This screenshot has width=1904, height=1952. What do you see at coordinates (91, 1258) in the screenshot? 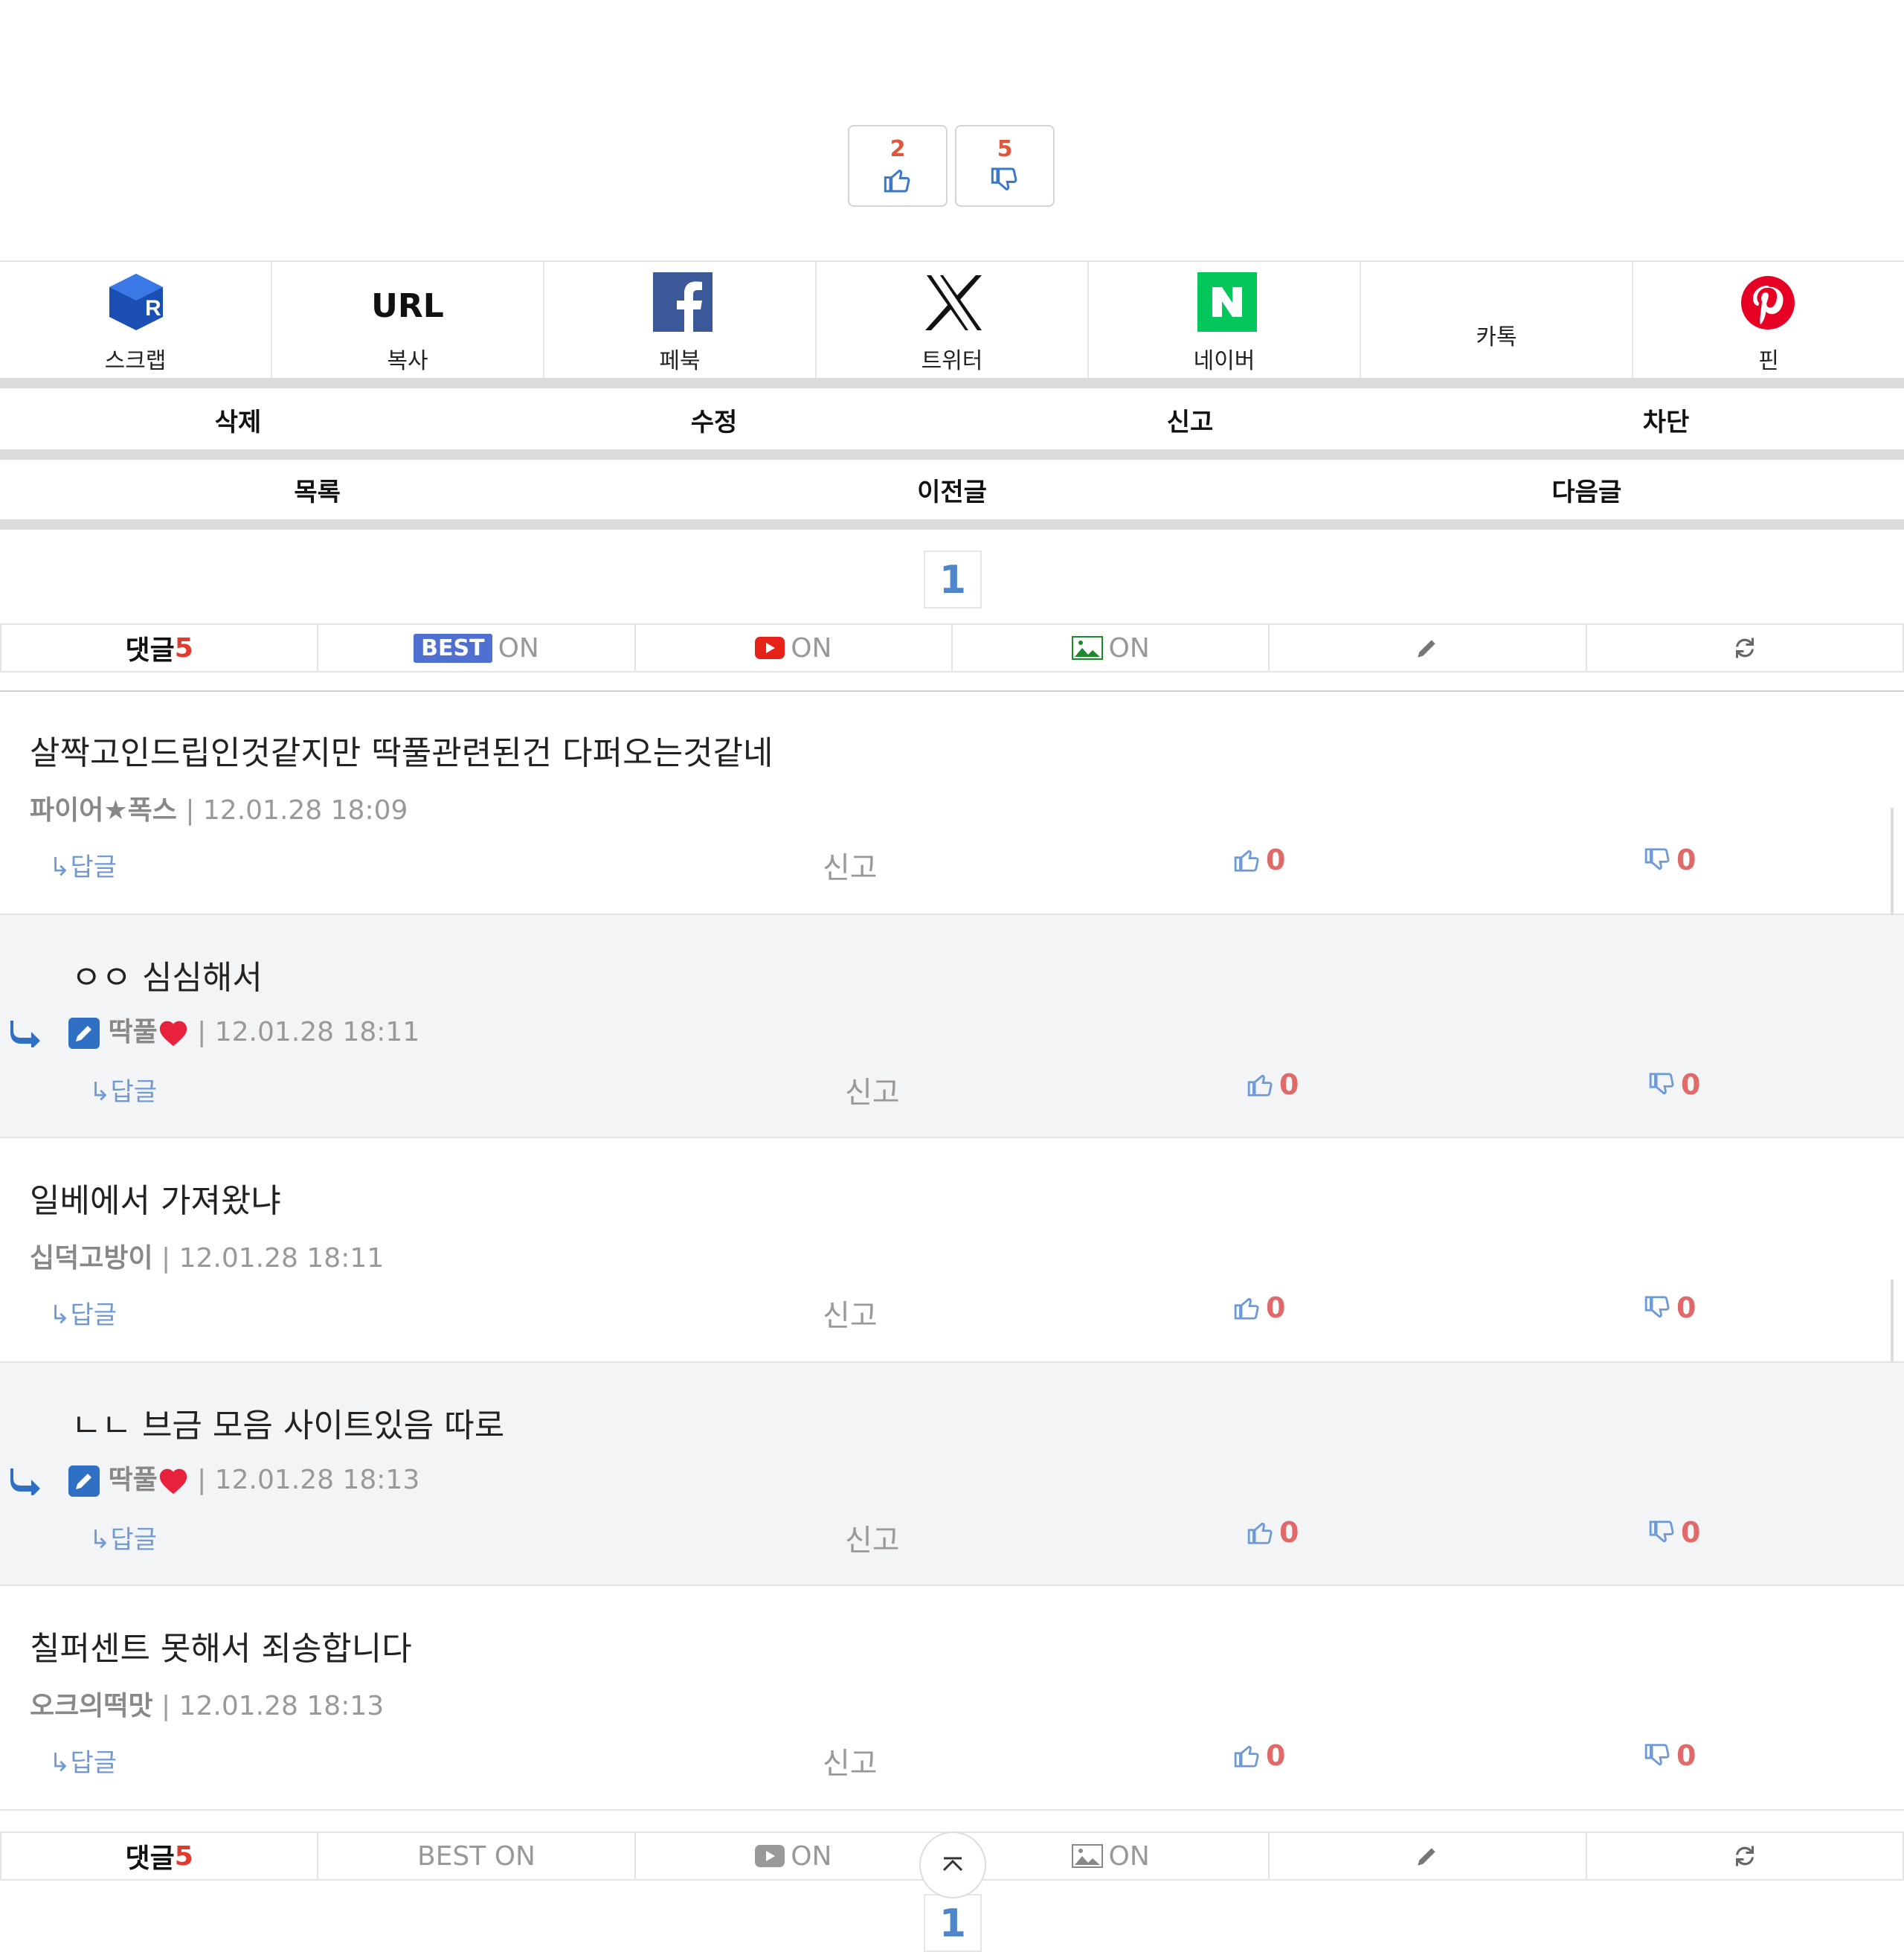
I see `comment-nick: 십덕고방이` at bounding box center [91, 1258].